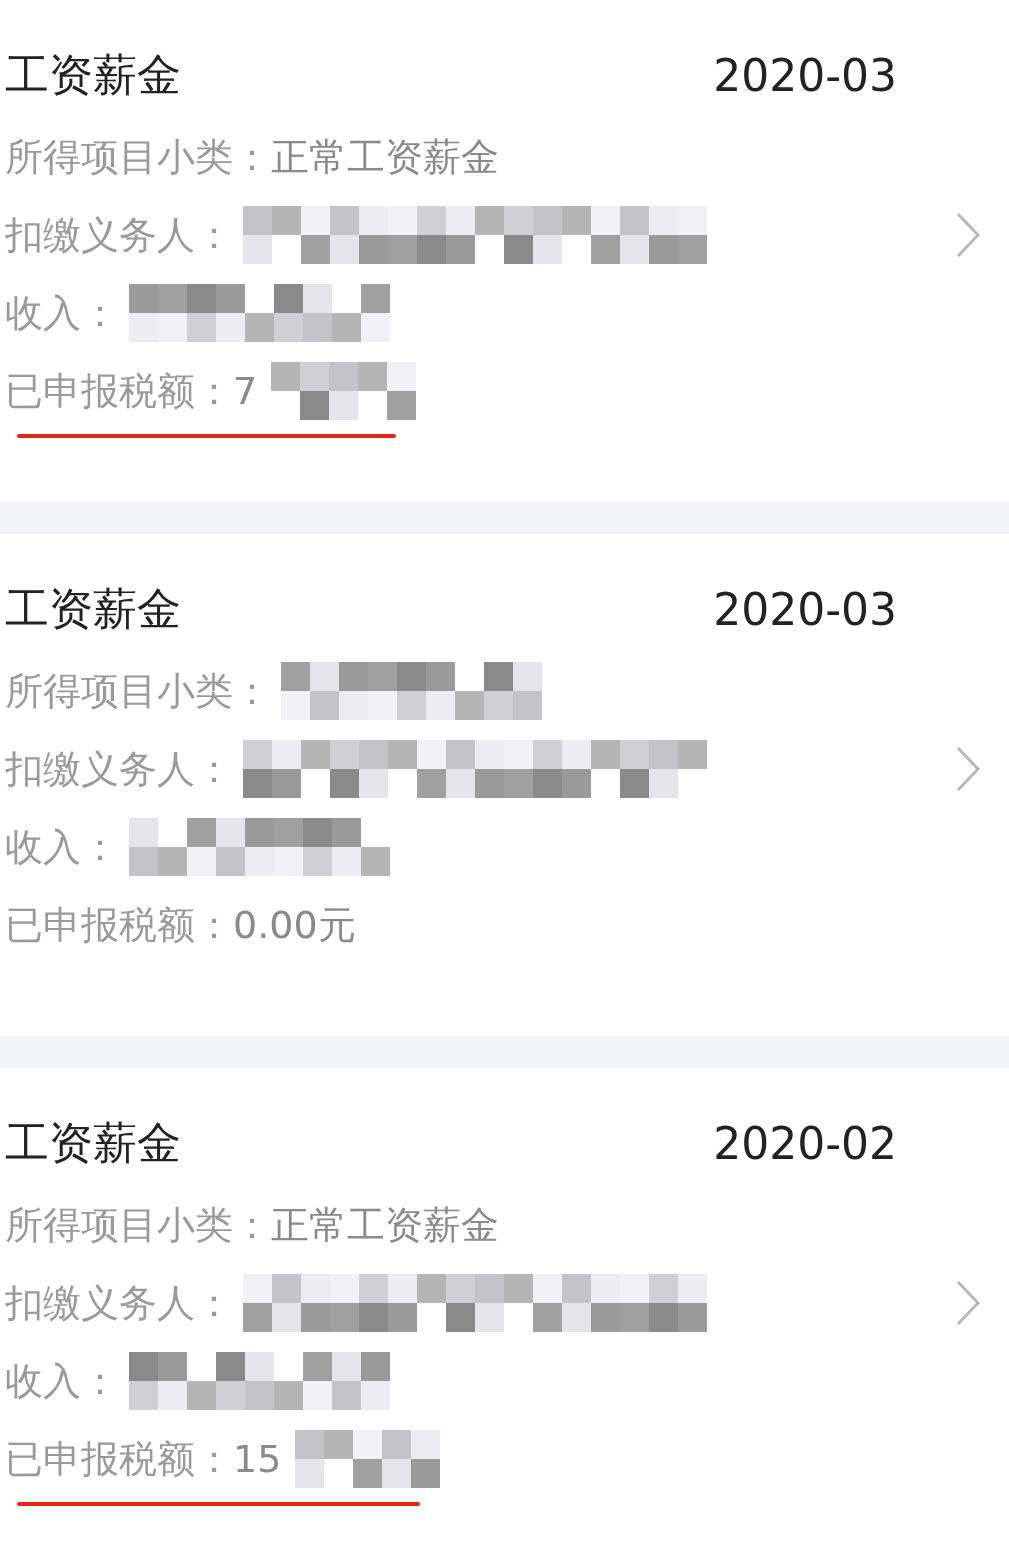 The width and height of the screenshot is (1009, 1568). Describe the element at coordinates (245, 391) in the screenshot. I see `field-value: 7` at that location.